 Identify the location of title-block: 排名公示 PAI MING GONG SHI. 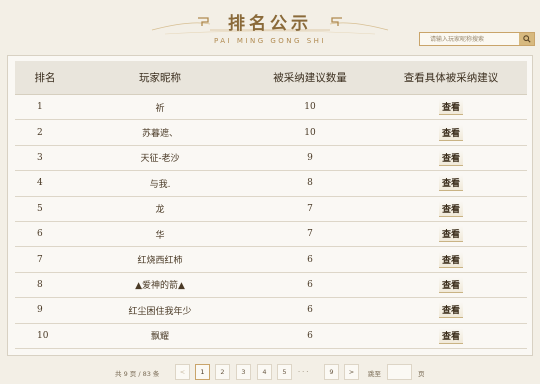
(270, 28).